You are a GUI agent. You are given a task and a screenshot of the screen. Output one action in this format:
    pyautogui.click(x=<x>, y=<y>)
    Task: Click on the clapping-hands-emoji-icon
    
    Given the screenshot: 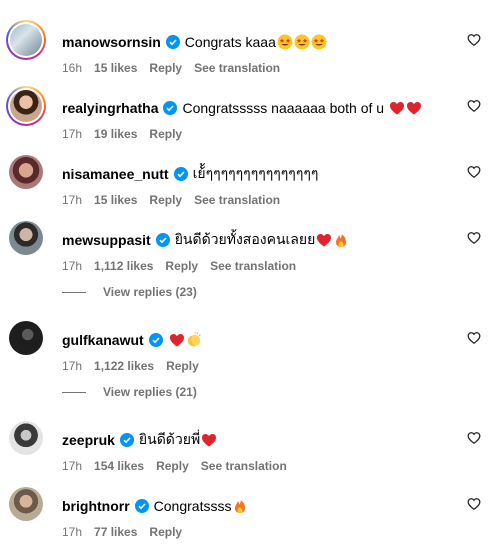 What is the action you would take?
    pyautogui.click(x=194, y=340)
    